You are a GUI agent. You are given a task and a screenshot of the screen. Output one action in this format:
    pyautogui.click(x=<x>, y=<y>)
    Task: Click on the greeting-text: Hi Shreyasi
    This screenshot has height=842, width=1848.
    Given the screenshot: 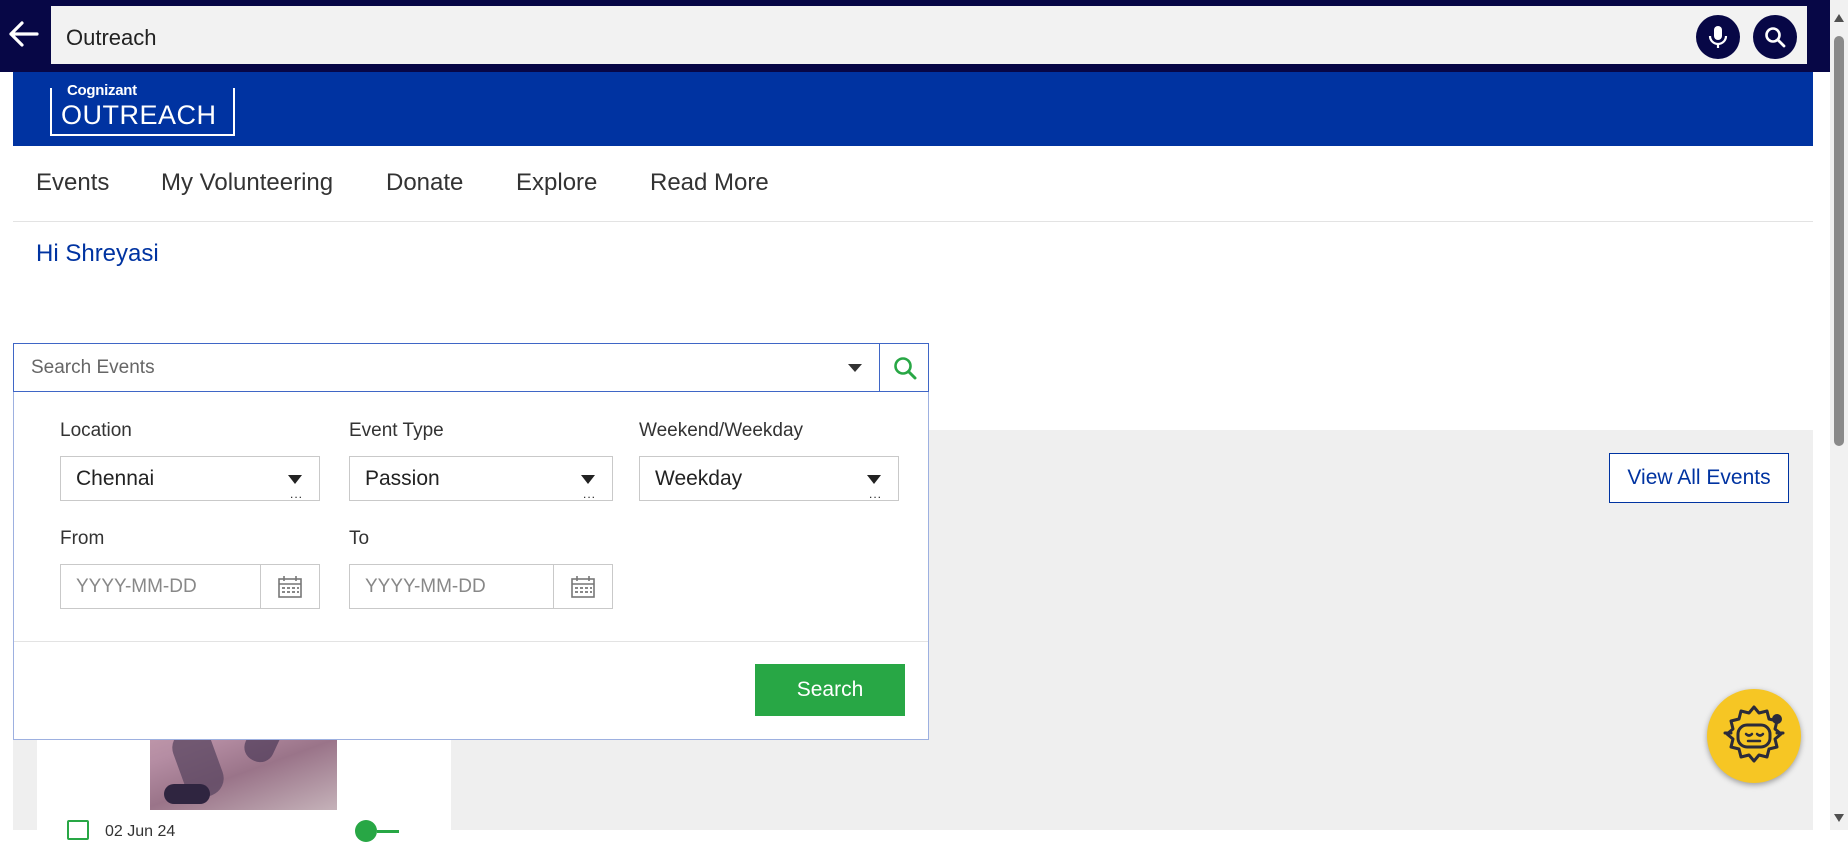 What is the action you would take?
    pyautogui.click(x=97, y=253)
    